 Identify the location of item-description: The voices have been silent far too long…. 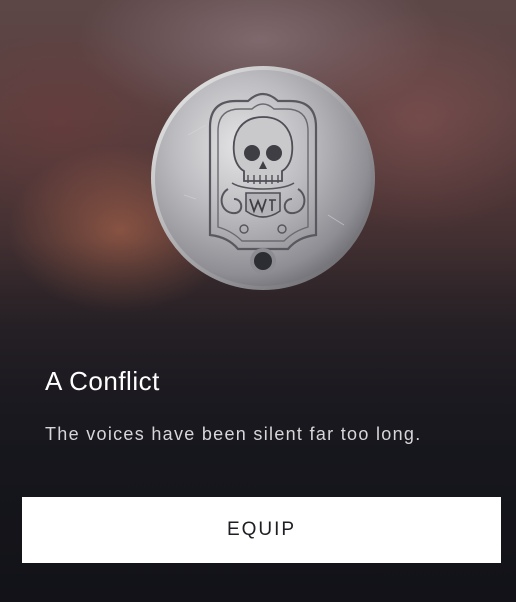
(233, 434).